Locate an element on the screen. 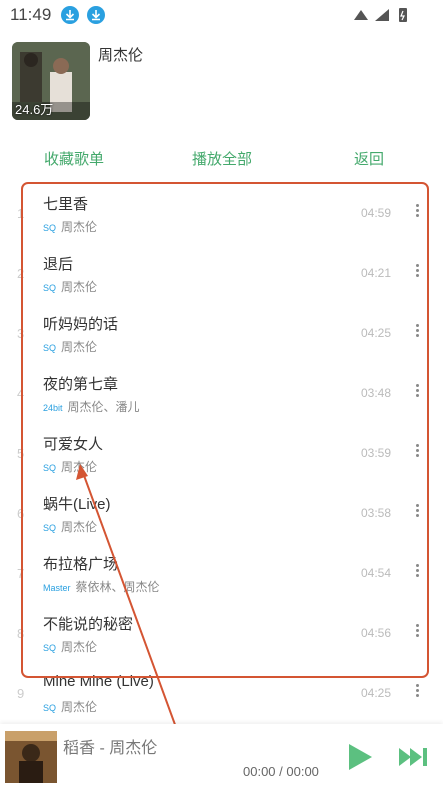  song-row: 1 七里香 SQ 周杰伦 04:59 is located at coordinates (221, 212).